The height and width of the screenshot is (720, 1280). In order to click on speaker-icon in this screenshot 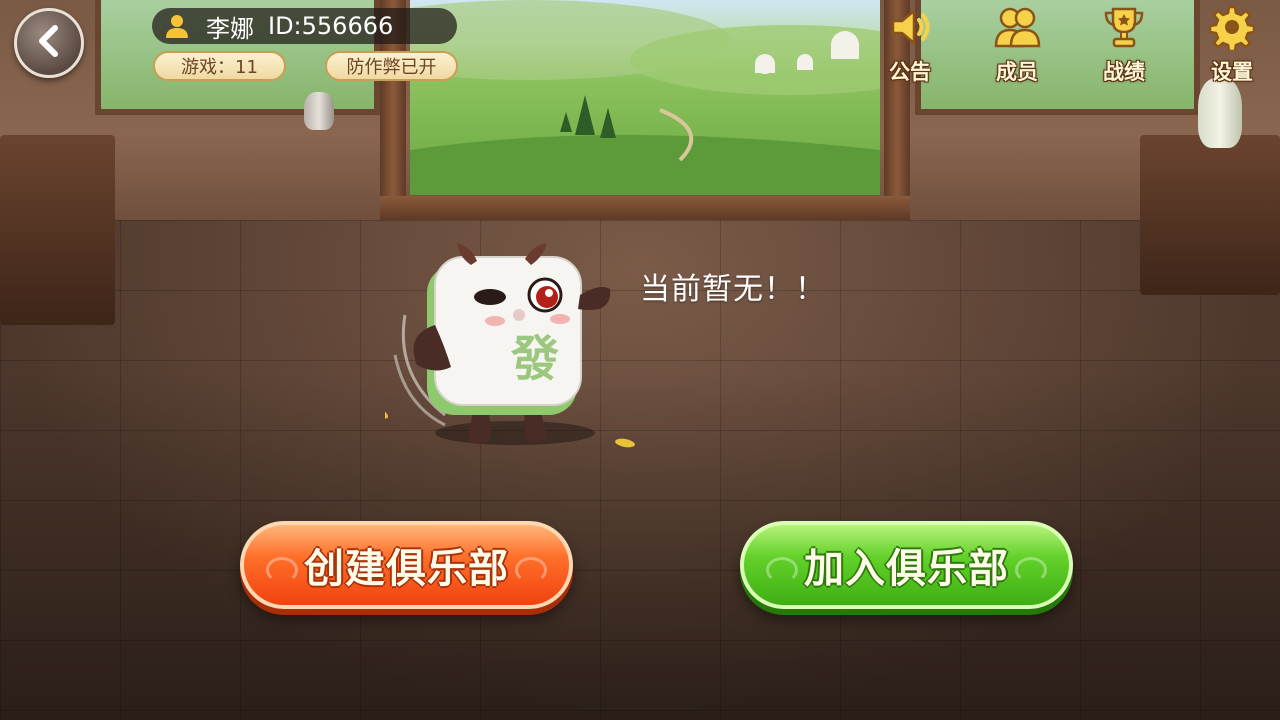, I will do `click(910, 29)`.